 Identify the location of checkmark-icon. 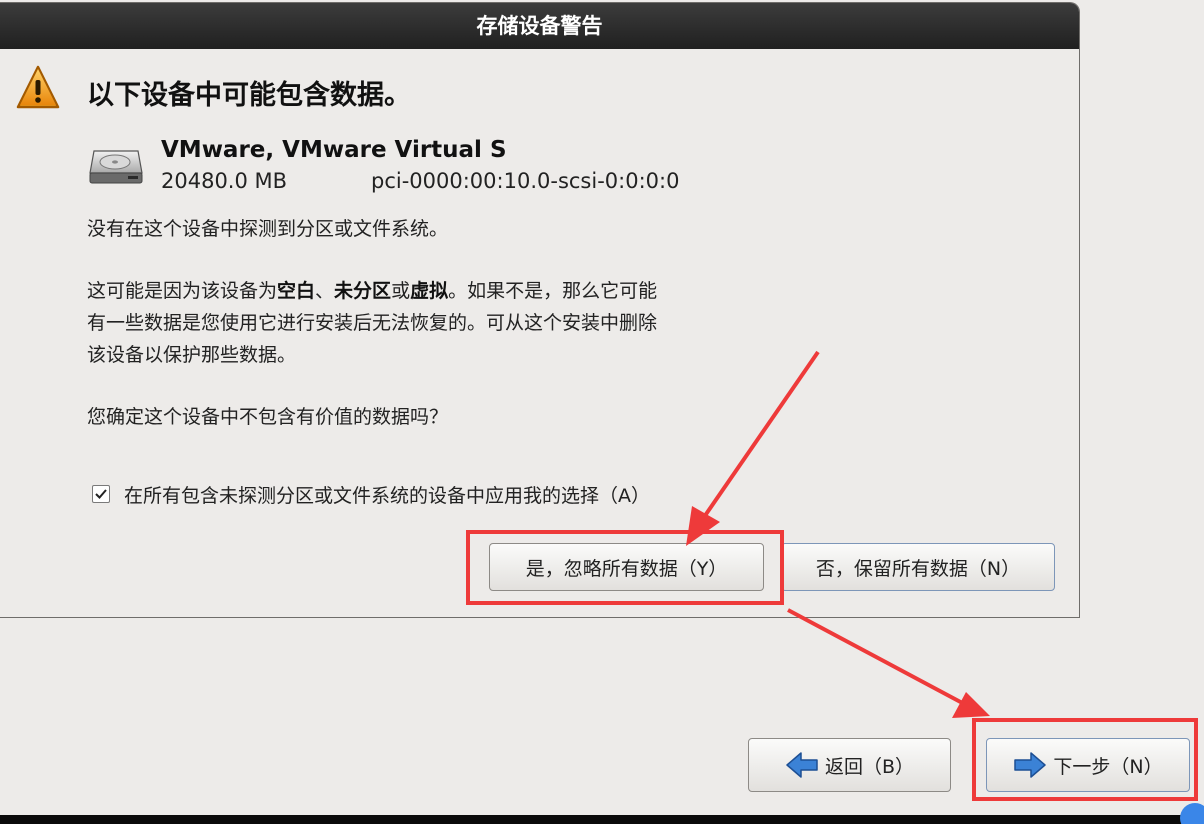
(101, 494).